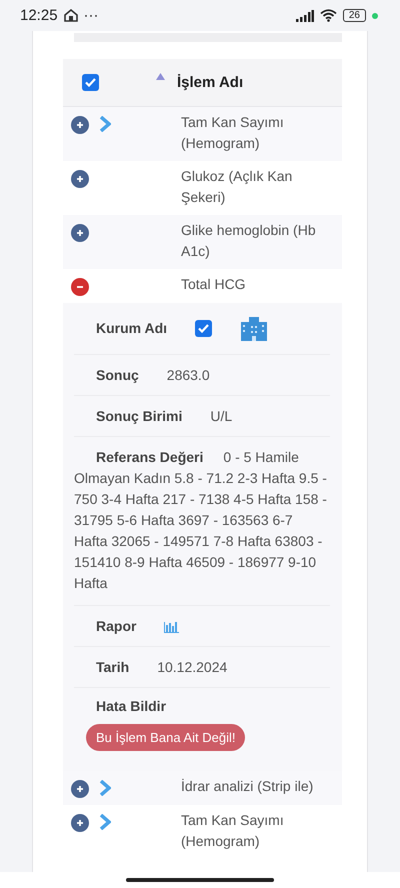 This screenshot has height=888, width=400. I want to click on field-label: Kurum Adı, so click(132, 328).